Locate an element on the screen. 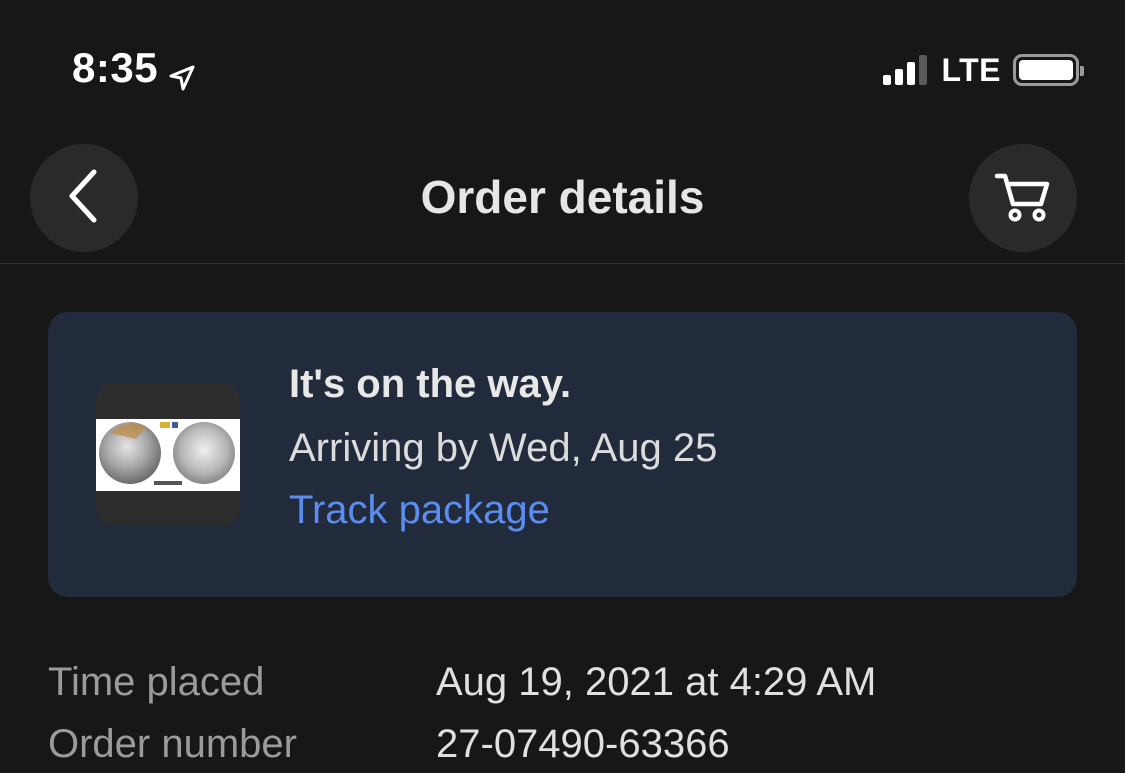  arrival-date: Arriving by Wed, Aug 25 is located at coordinates (503, 448).